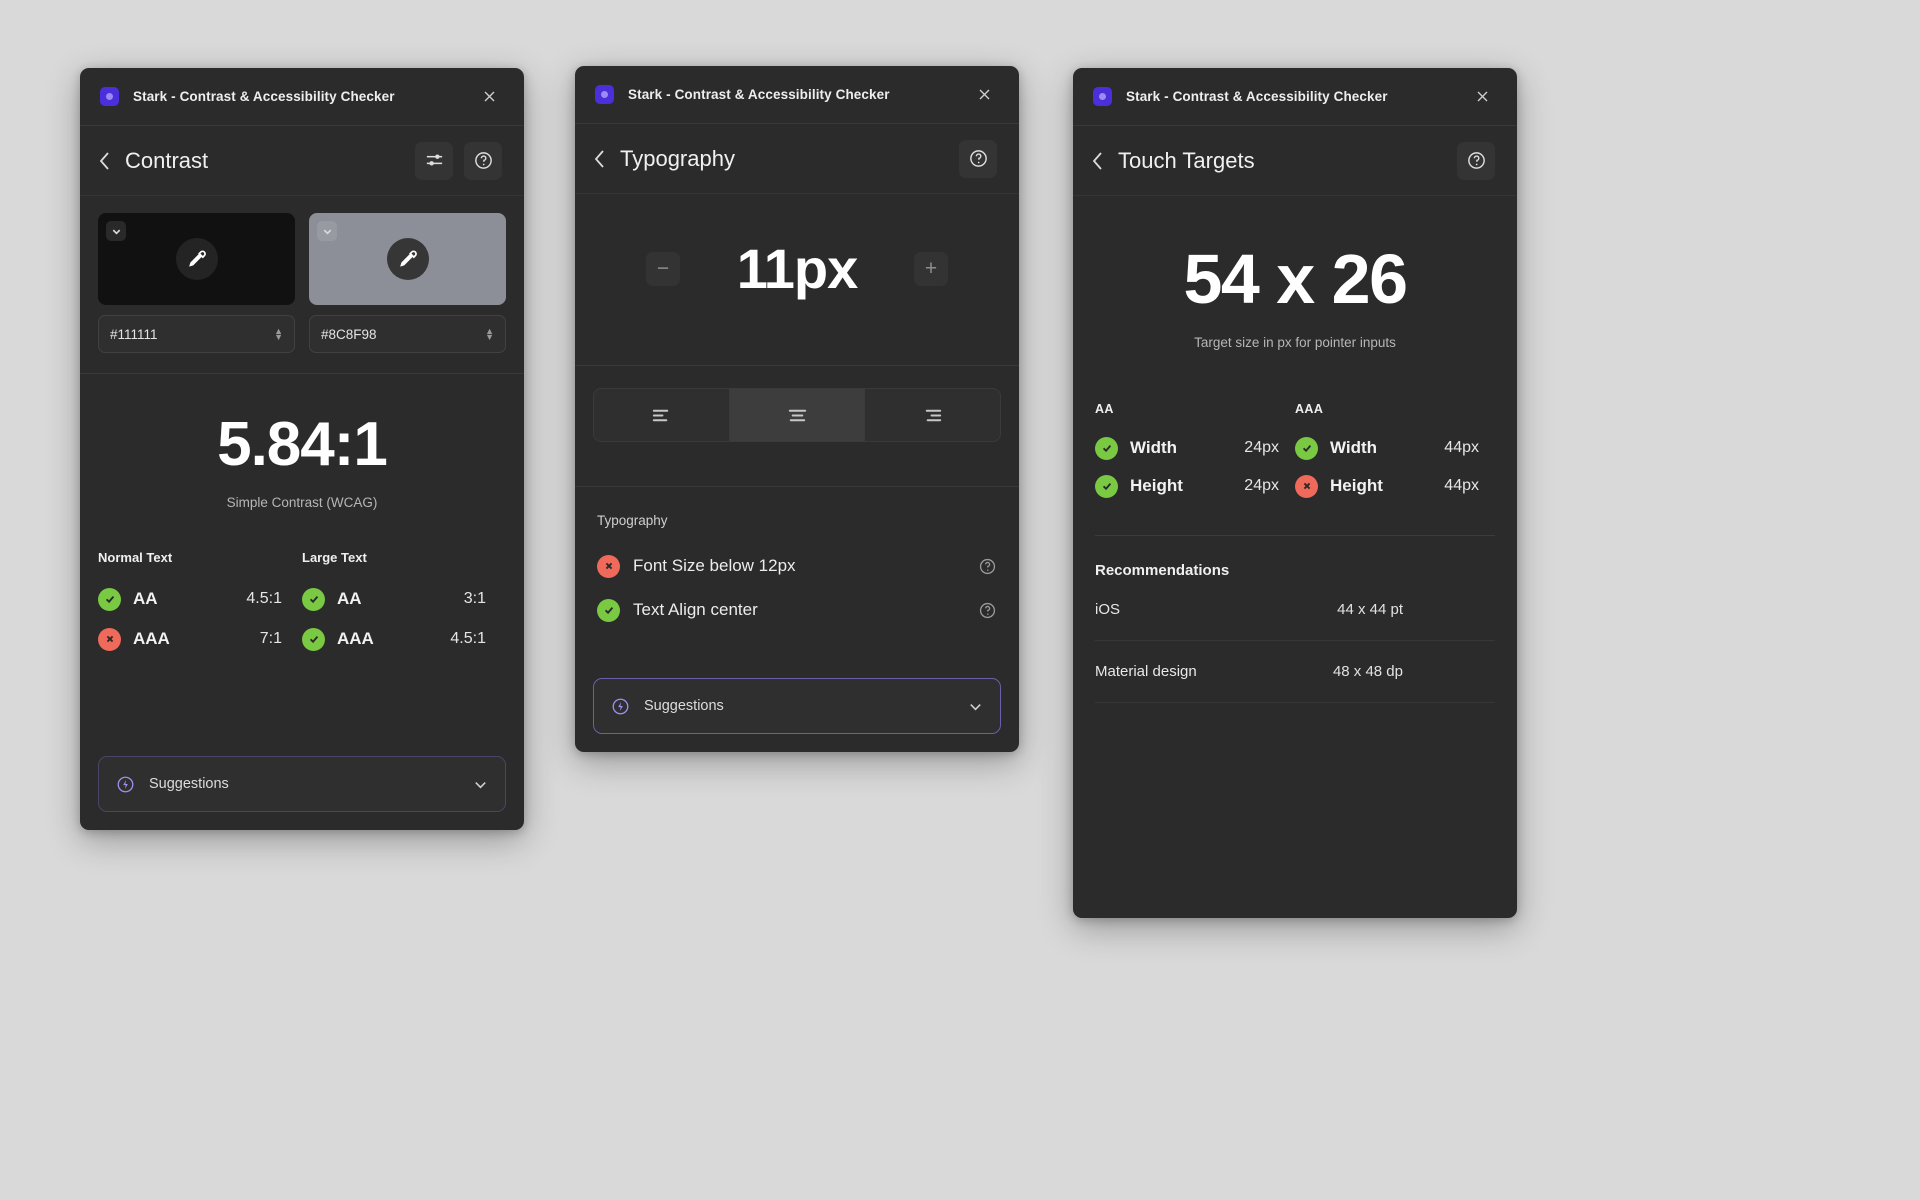 This screenshot has width=1920, height=1200. What do you see at coordinates (1295, 161) in the screenshot?
I see `touch-navbar: Touch Targets` at bounding box center [1295, 161].